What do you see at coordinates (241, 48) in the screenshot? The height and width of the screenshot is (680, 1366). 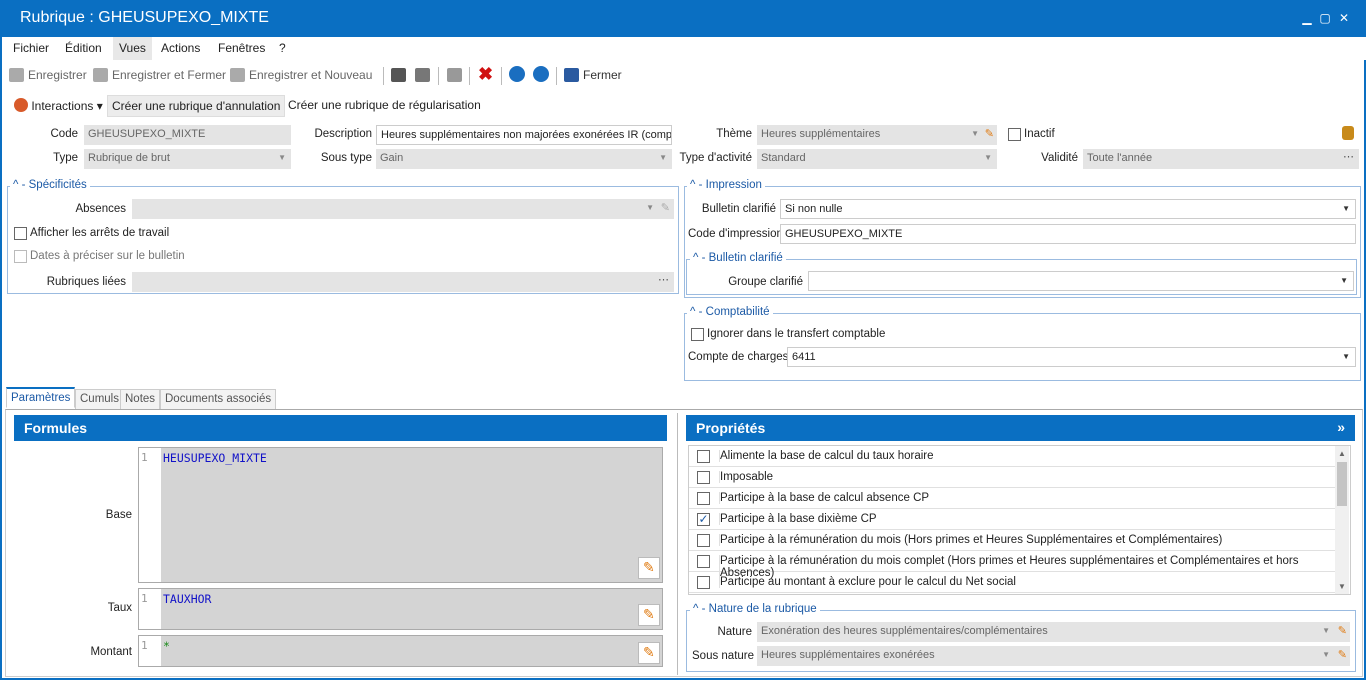 I see `menu-fenetres: Fenêtres` at bounding box center [241, 48].